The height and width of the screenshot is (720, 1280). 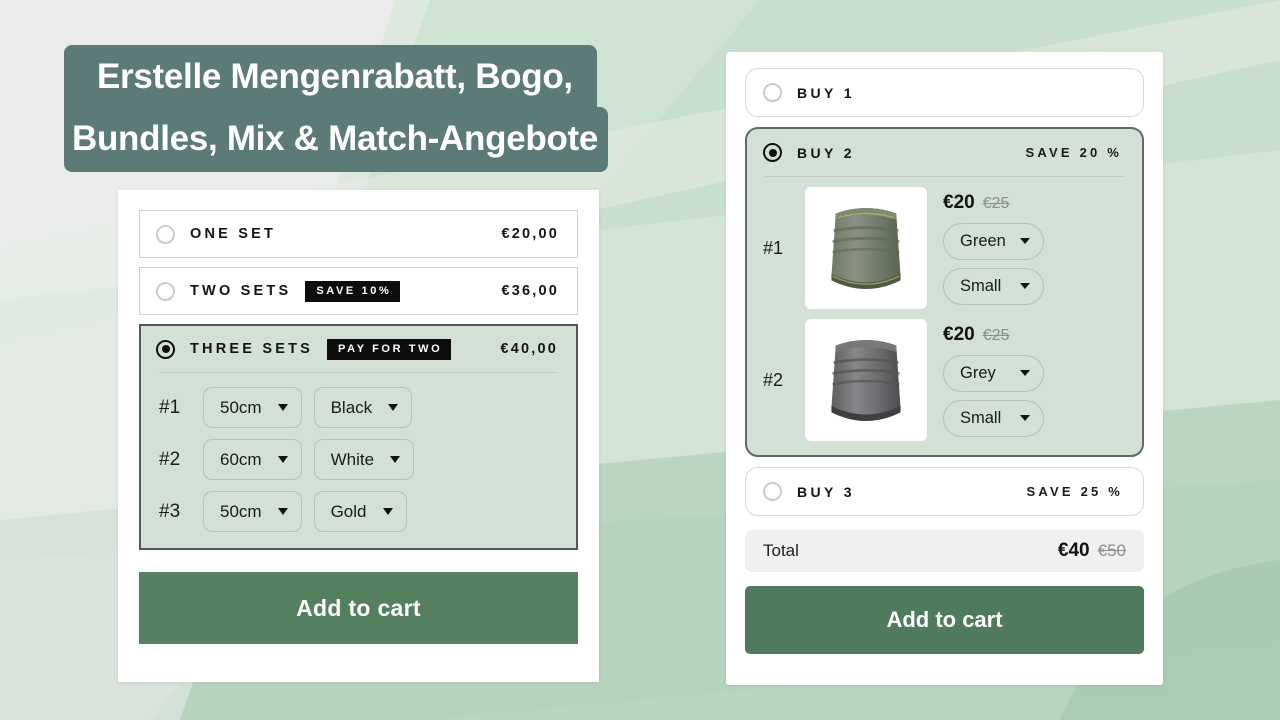 I want to click on option-price: €20,00, so click(x=530, y=234).